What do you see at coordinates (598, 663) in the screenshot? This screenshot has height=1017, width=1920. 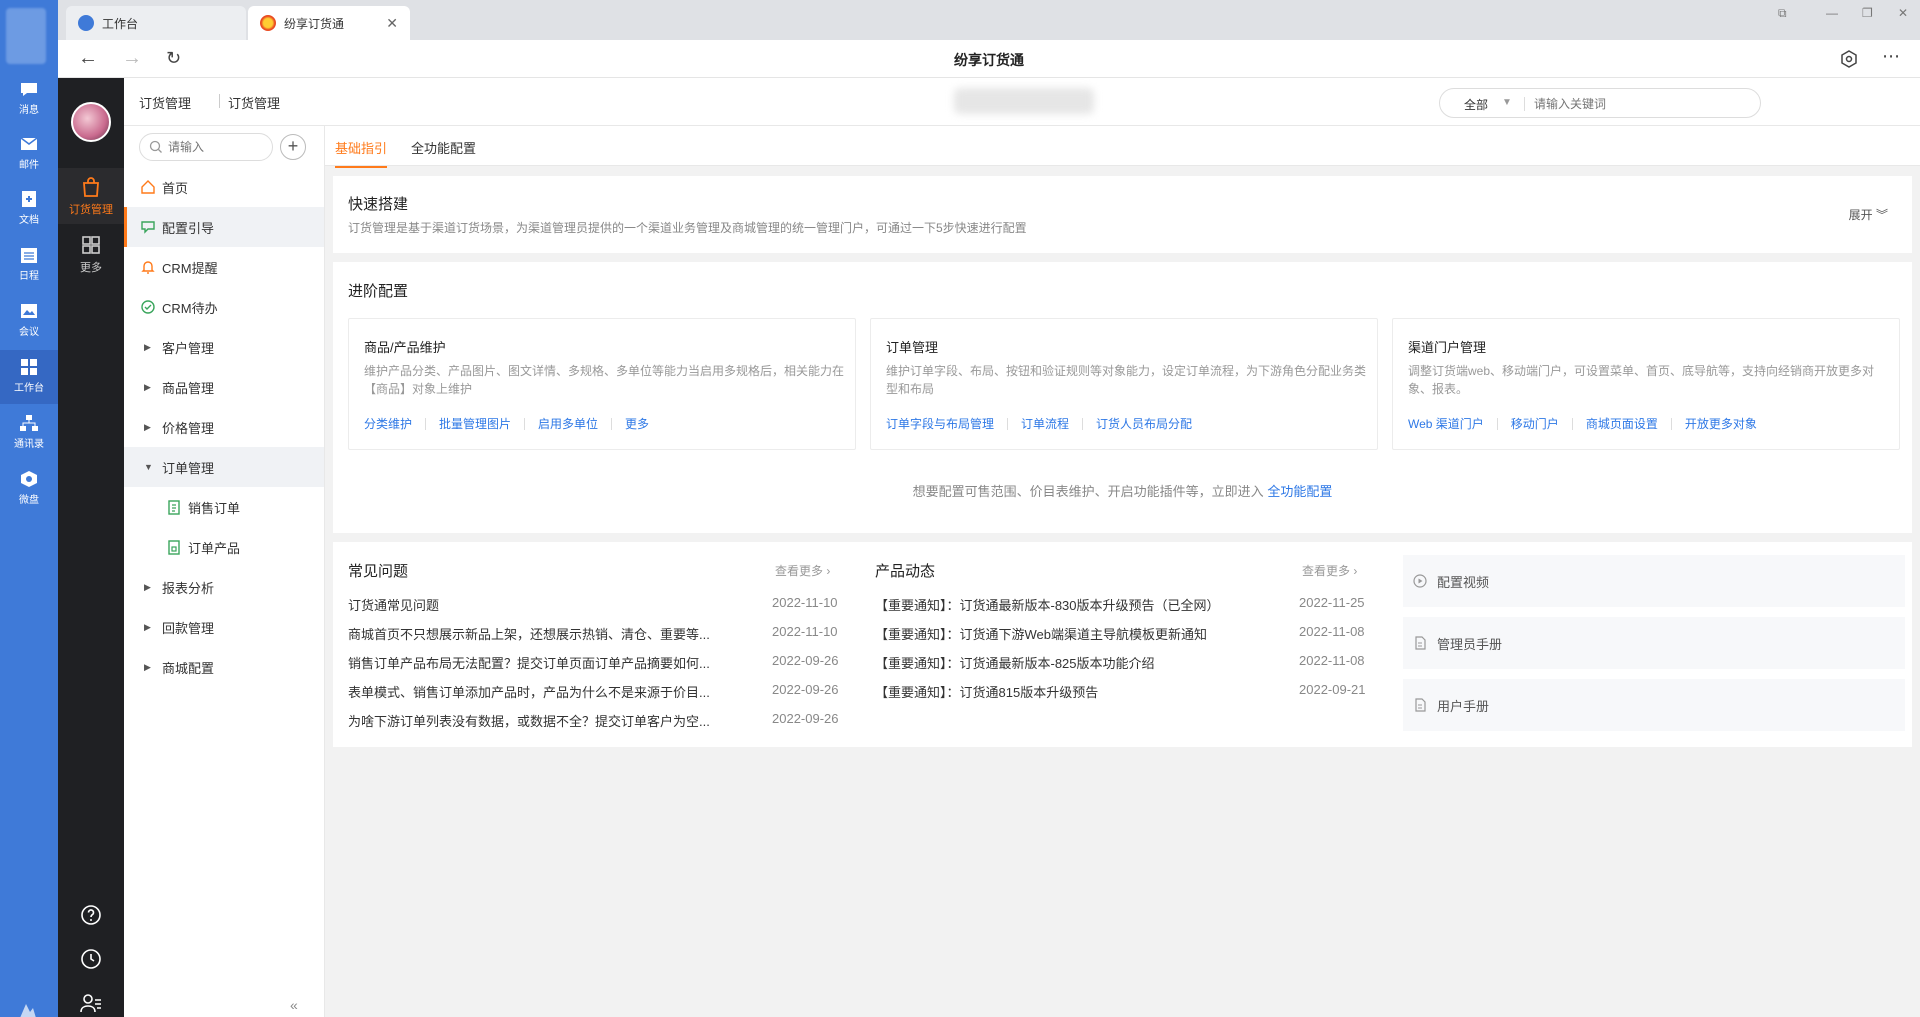 I see `faq-row: 销售订单产品布局无法配置？提交订单页面订单产品摘要如何... 2022-09-26` at bounding box center [598, 663].